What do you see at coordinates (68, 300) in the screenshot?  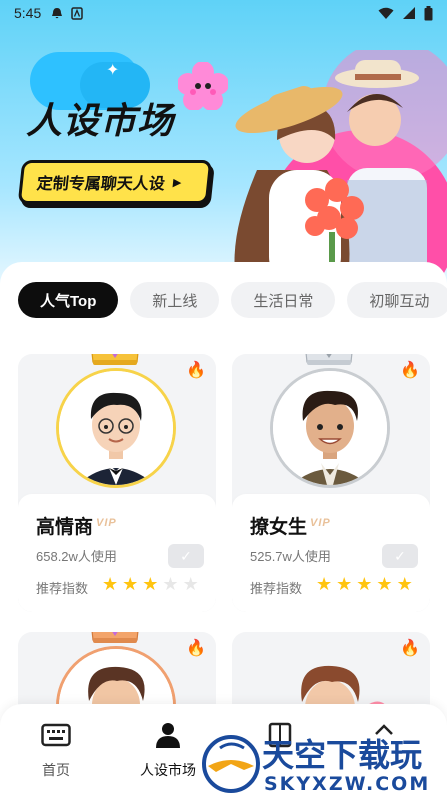 I see `tab-popular-top: 人气Top` at bounding box center [68, 300].